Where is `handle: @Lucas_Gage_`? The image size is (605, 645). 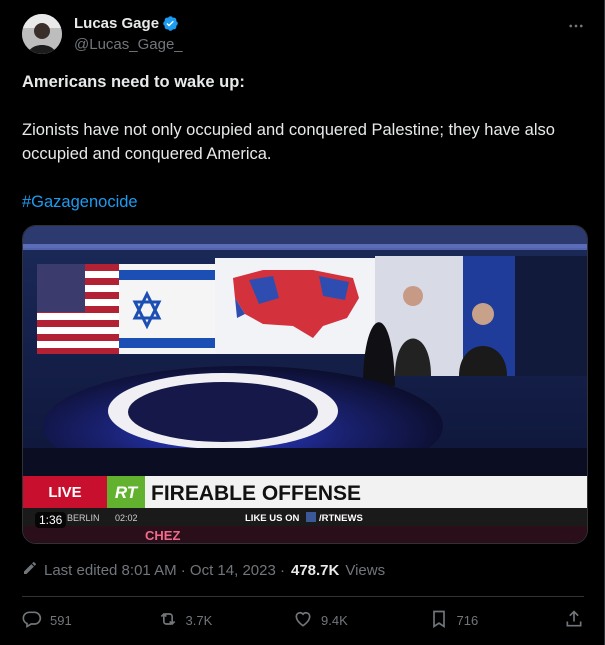
handle: @Lucas_Gage_ is located at coordinates (128, 44).